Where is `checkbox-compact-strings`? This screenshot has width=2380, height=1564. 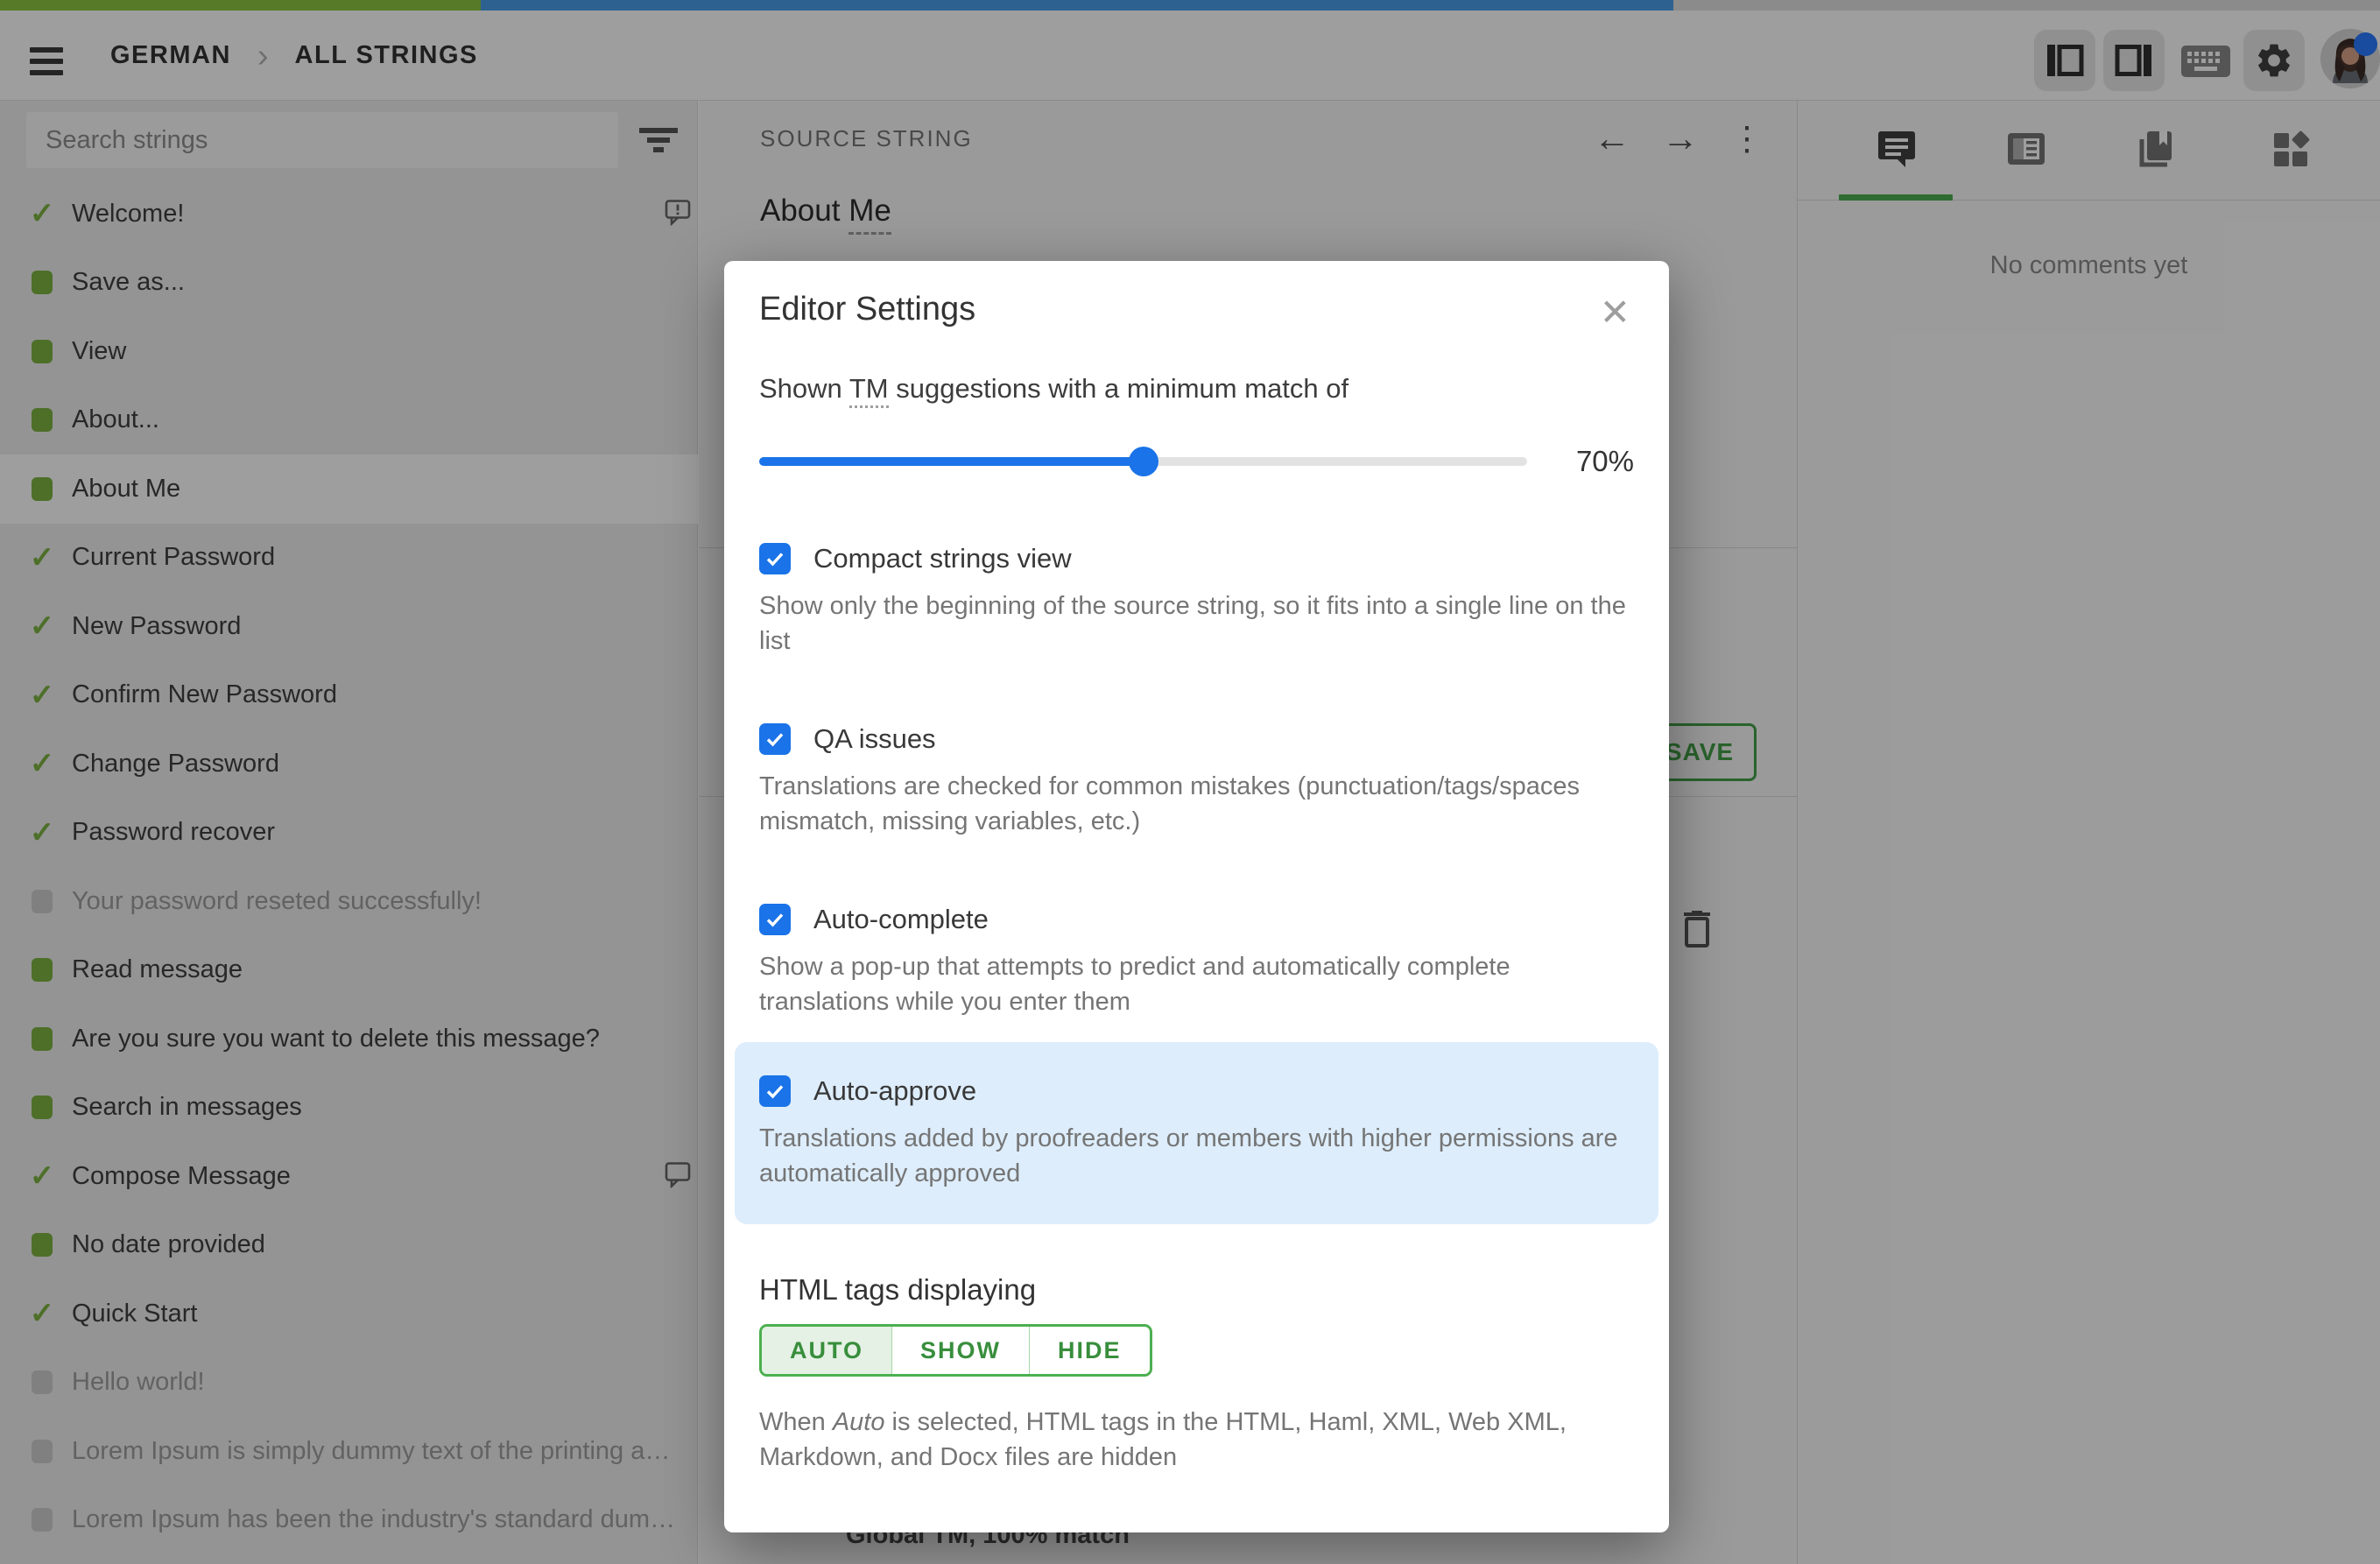
checkbox-compact-strings is located at coordinates (775, 558).